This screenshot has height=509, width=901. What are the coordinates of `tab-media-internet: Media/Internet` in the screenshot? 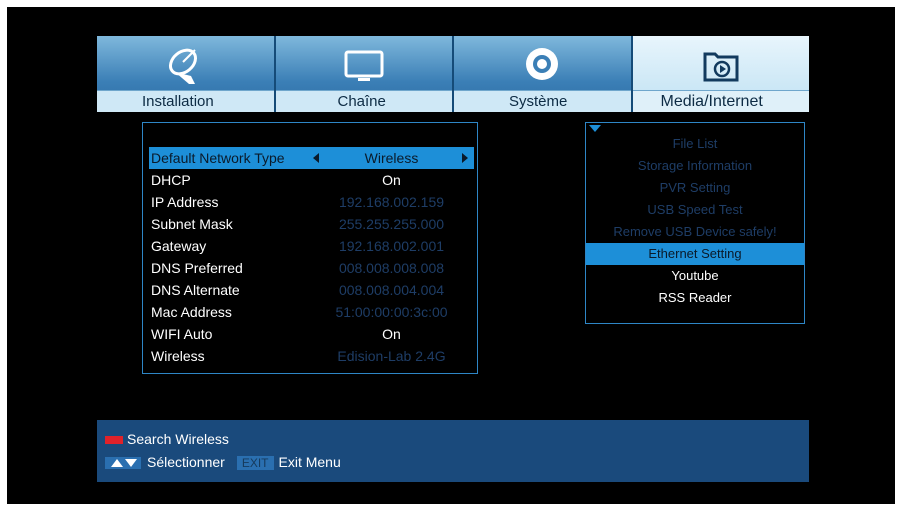 It's located at (720, 74).